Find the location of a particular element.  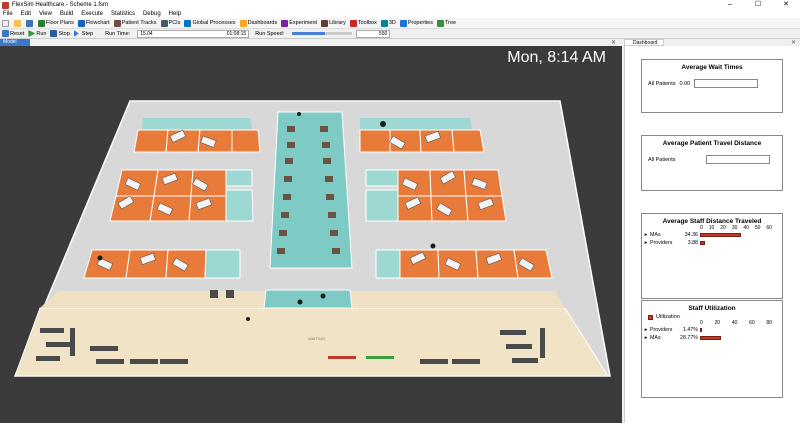

row-value: 3.88 is located at coordinates (692, 243).